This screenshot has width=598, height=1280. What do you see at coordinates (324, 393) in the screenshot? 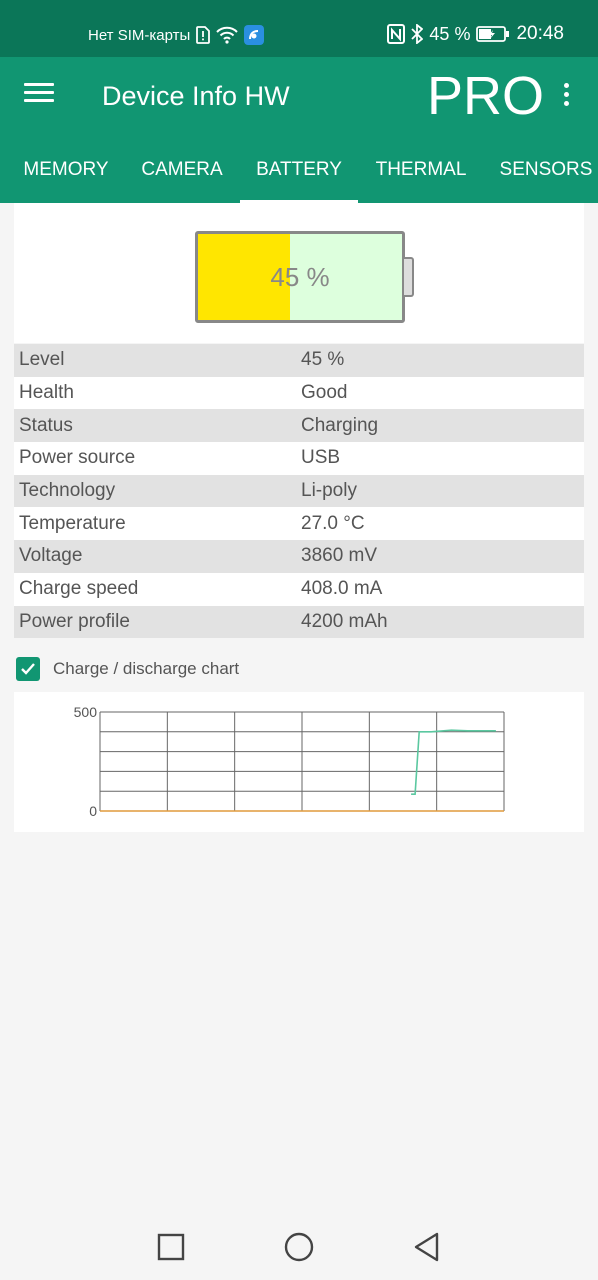
I see `row-value: Good` at bounding box center [324, 393].